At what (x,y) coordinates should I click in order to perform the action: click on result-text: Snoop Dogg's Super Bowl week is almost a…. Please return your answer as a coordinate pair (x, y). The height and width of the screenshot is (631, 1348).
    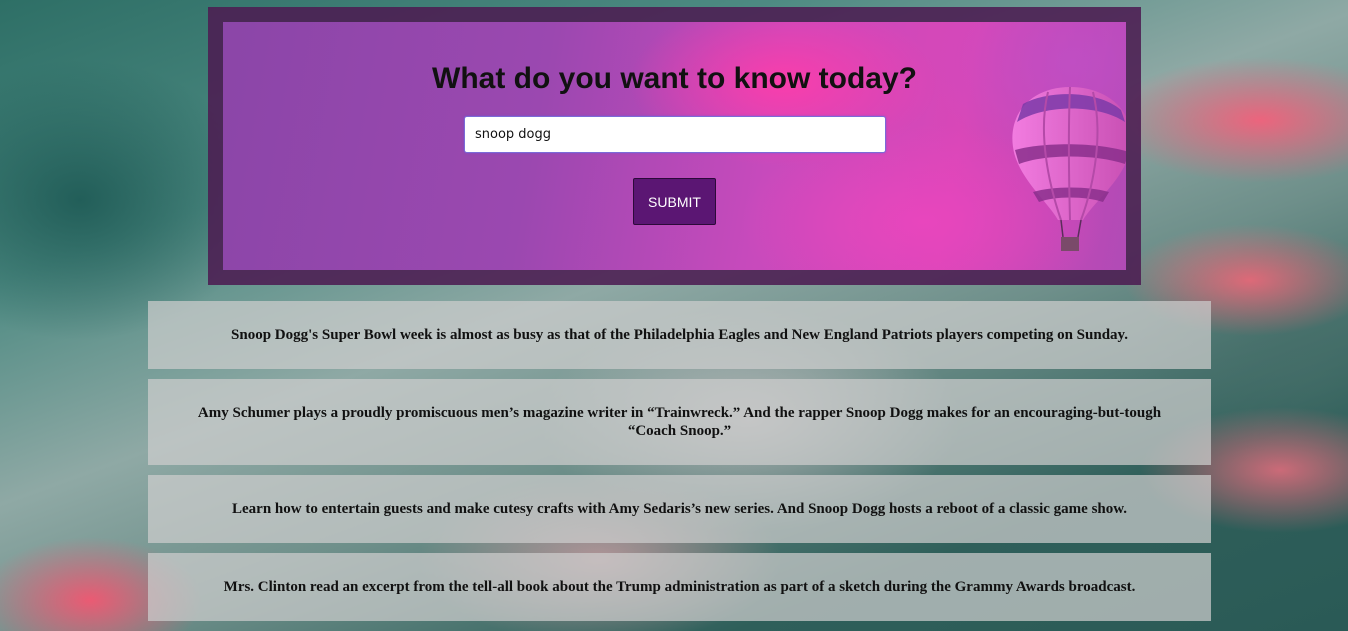
    Looking at the image, I should click on (679, 335).